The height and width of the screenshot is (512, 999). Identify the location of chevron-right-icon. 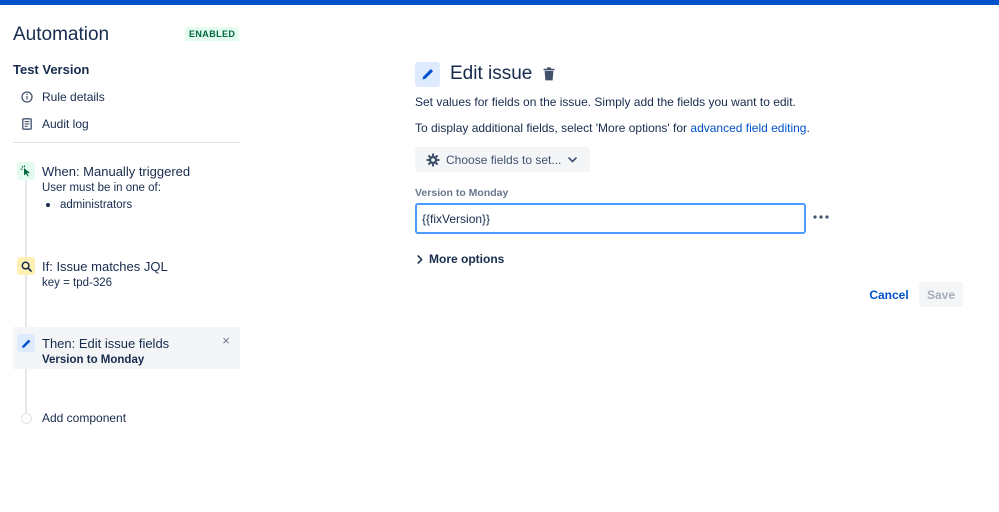
(420, 259).